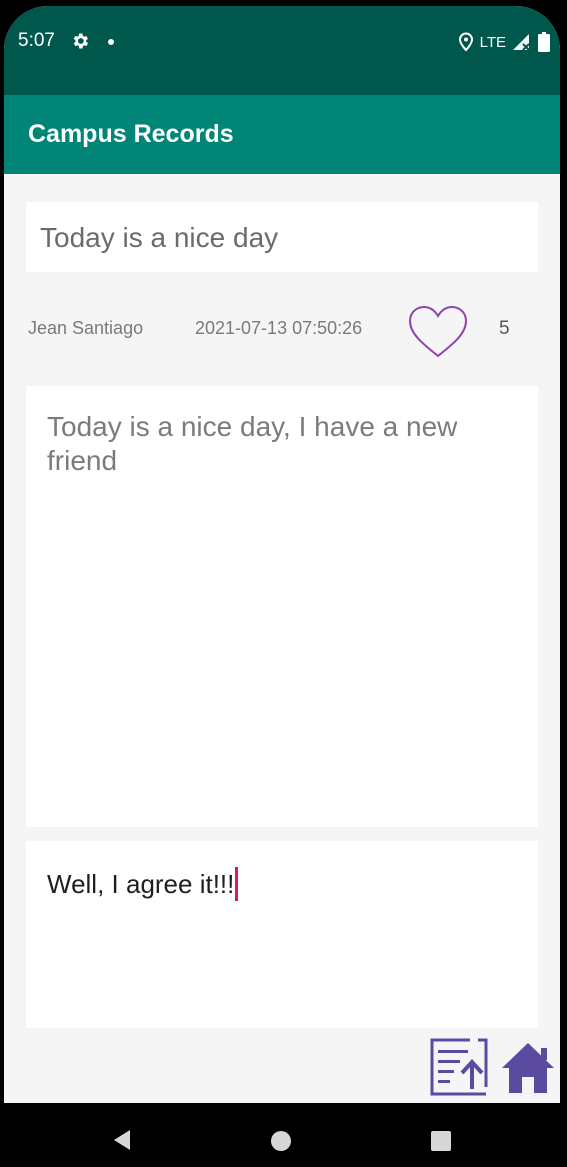  I want to click on status-time: 5:07, so click(36, 40).